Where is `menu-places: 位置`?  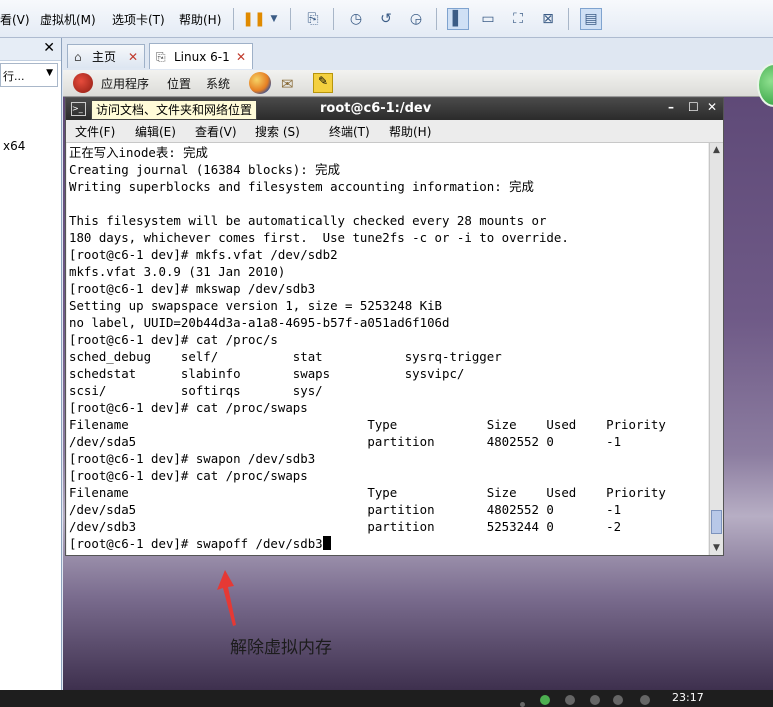 menu-places: 位置 is located at coordinates (179, 83).